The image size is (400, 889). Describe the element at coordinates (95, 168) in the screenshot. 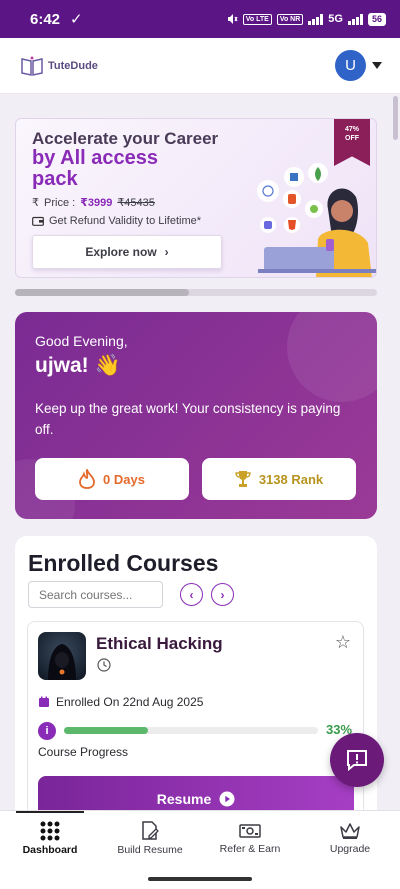

I see `promo-subheadline: by All access pack` at that location.